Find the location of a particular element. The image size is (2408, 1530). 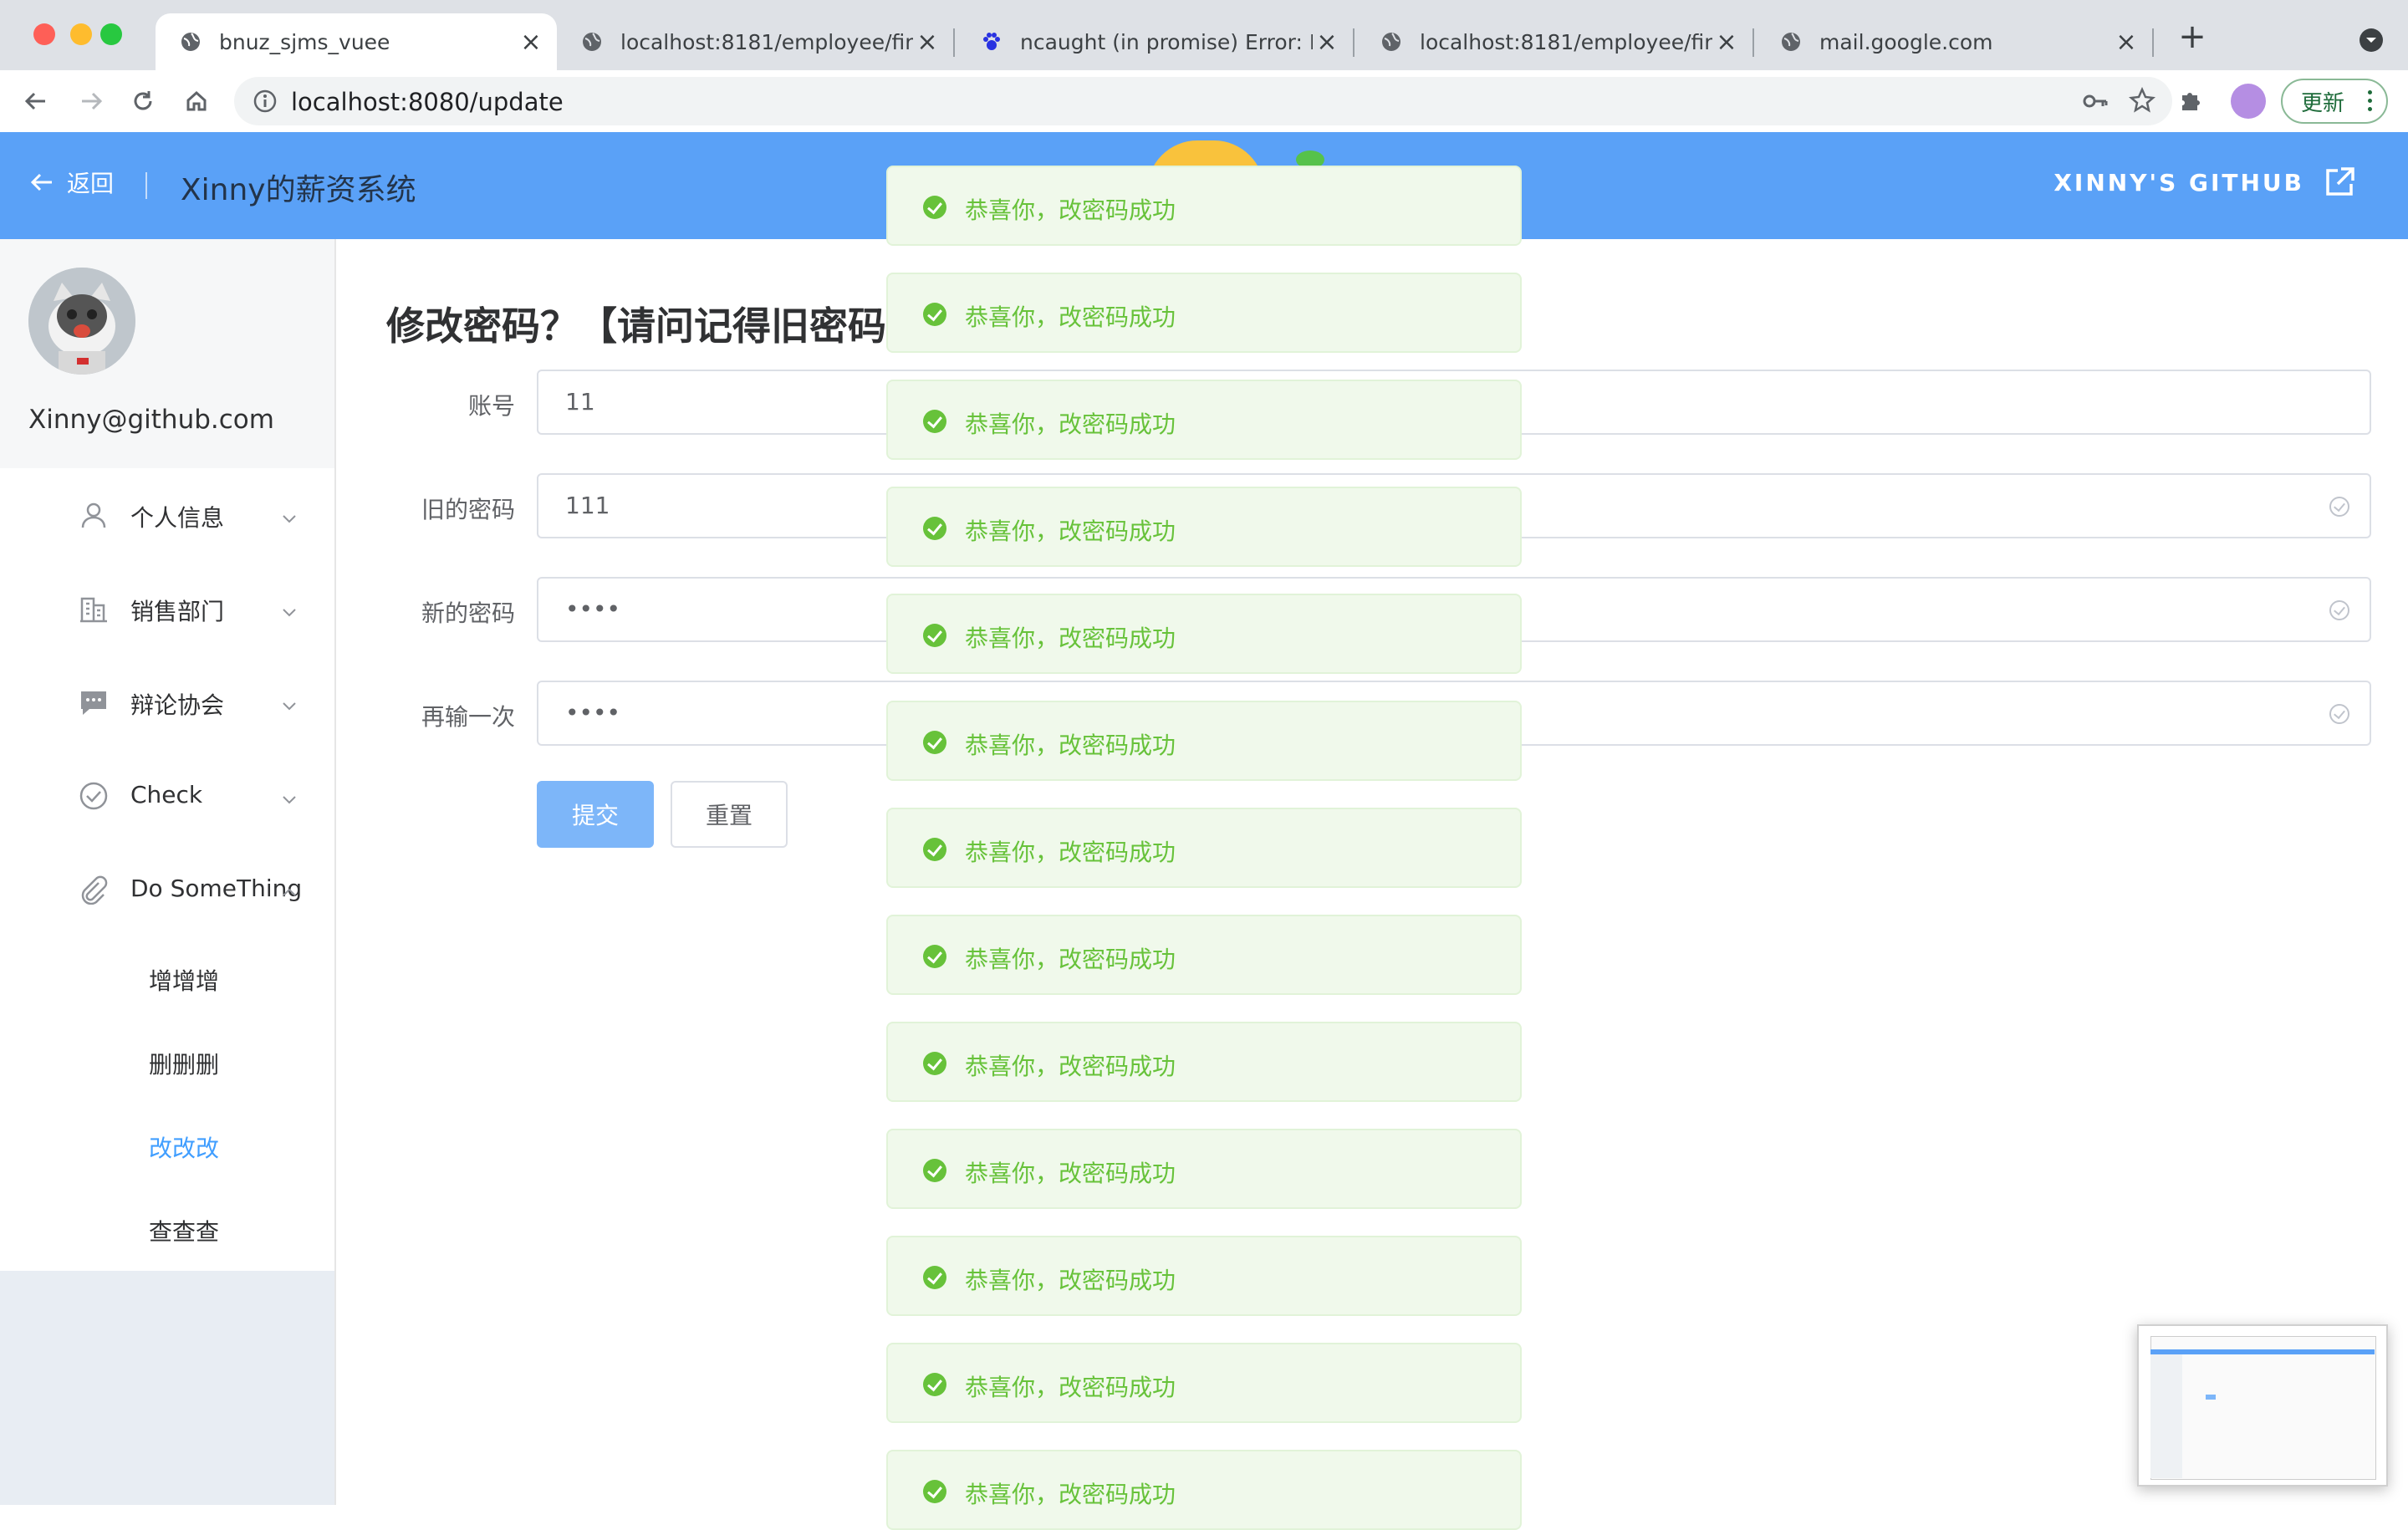

reset-button: 重置 is located at coordinates (729, 814).